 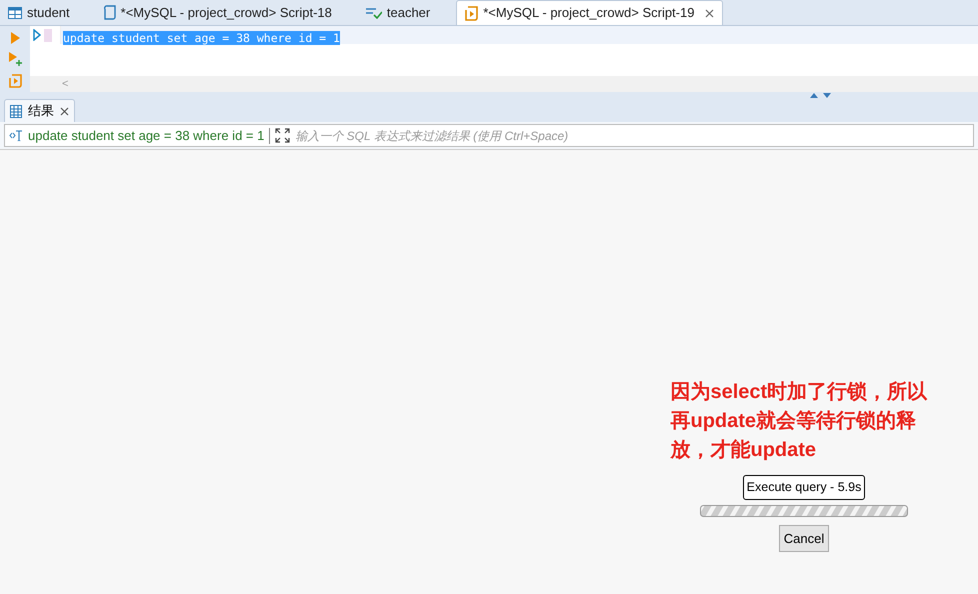 What do you see at coordinates (804, 487) in the screenshot?
I see `progress-label: Execute query - 5.9s` at bounding box center [804, 487].